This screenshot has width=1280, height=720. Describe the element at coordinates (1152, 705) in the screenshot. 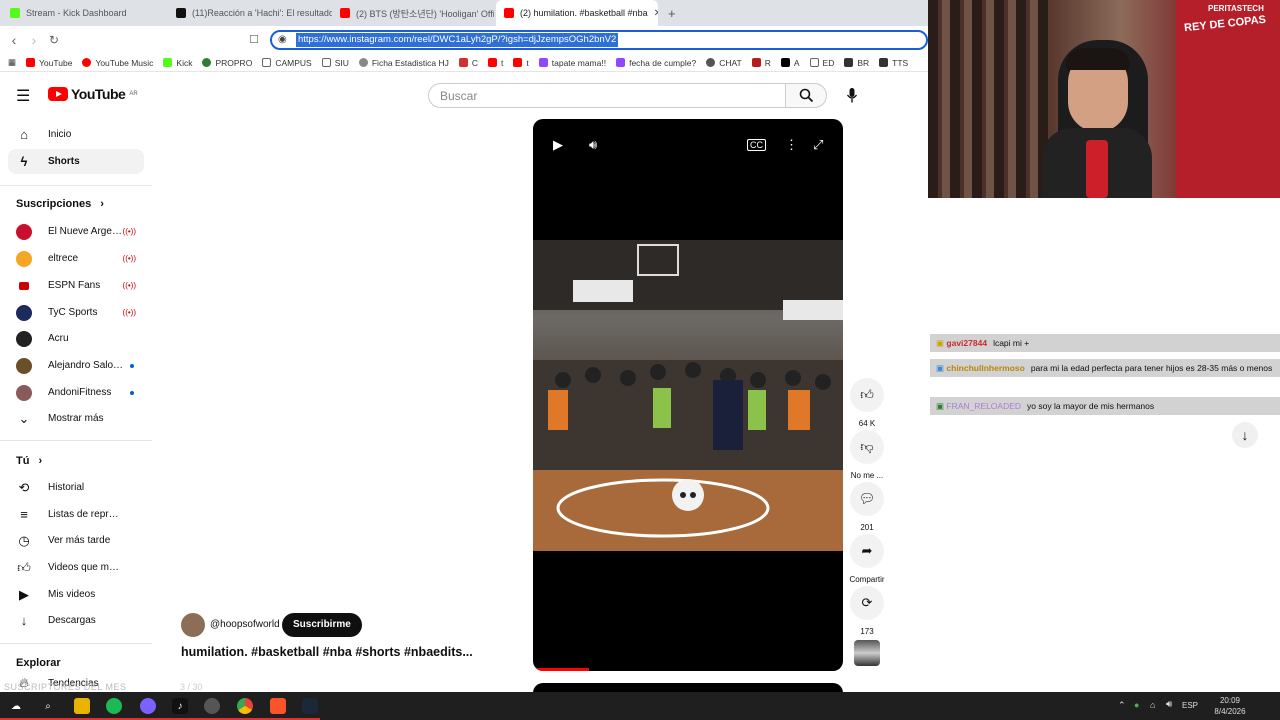

I see `network-icon: ⌂` at that location.